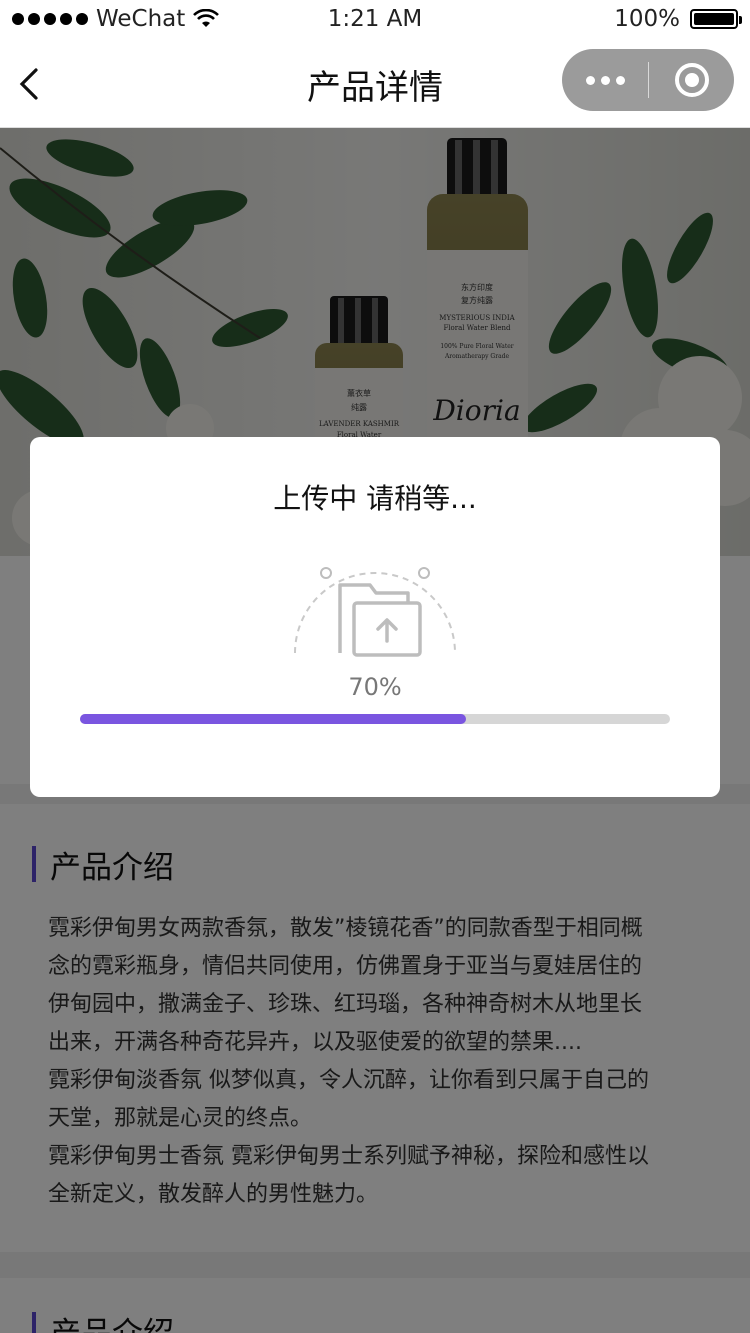 This screenshot has width=750, height=1333. What do you see at coordinates (375, 84) in the screenshot?
I see `nav-bar: 产品详情` at bounding box center [375, 84].